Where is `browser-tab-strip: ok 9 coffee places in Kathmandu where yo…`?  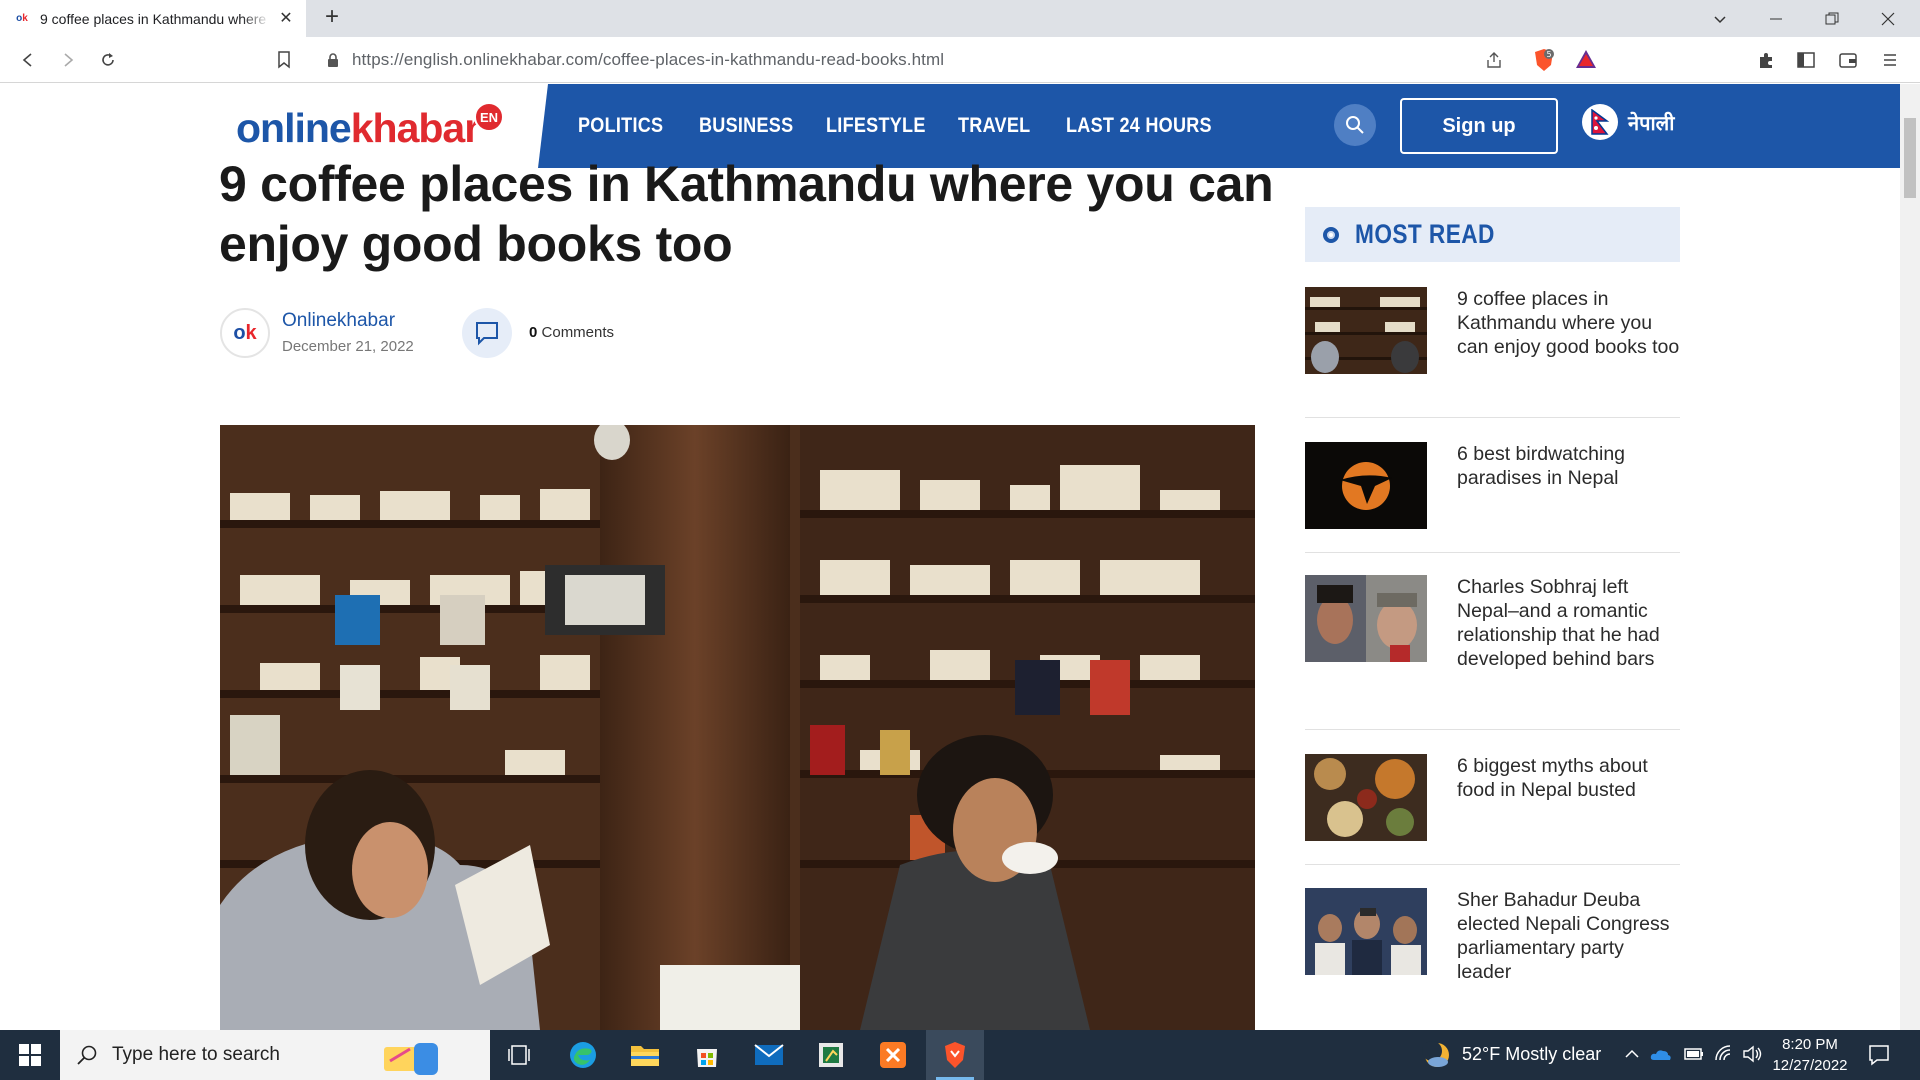
browser-tab-strip: ok 9 coffee places in Kathmandu where yo… is located at coordinates (960, 18).